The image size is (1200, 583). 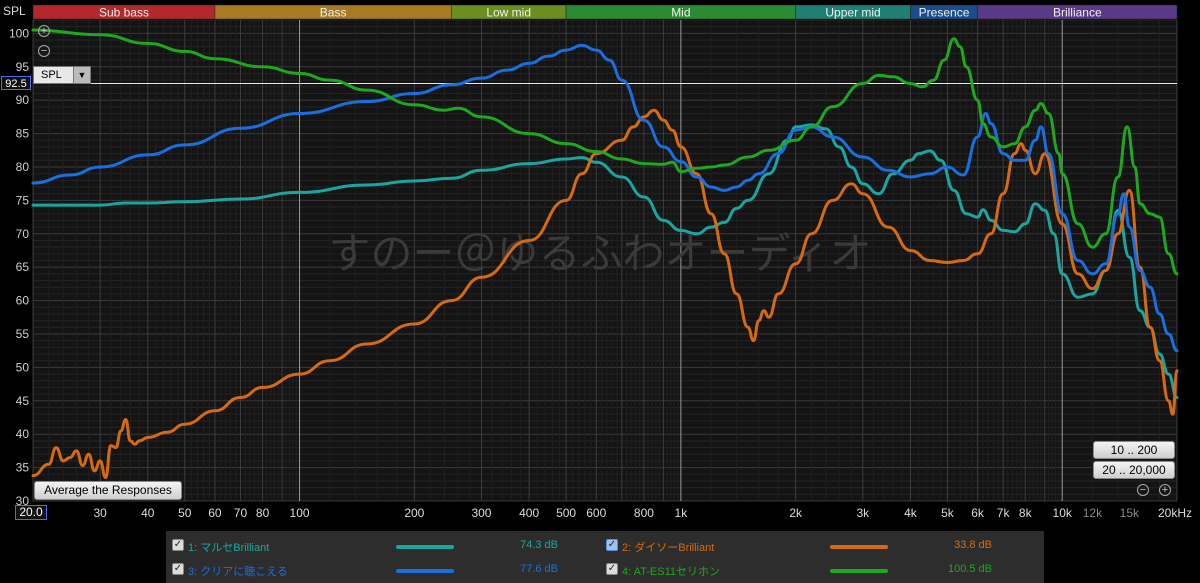 What do you see at coordinates (333, 13) in the screenshot?
I see `band-label: Bass` at bounding box center [333, 13].